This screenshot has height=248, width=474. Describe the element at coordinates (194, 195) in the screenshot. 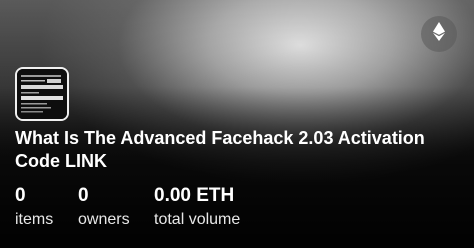

I see `stat-total-volume-value: 0.00 ETH` at that location.